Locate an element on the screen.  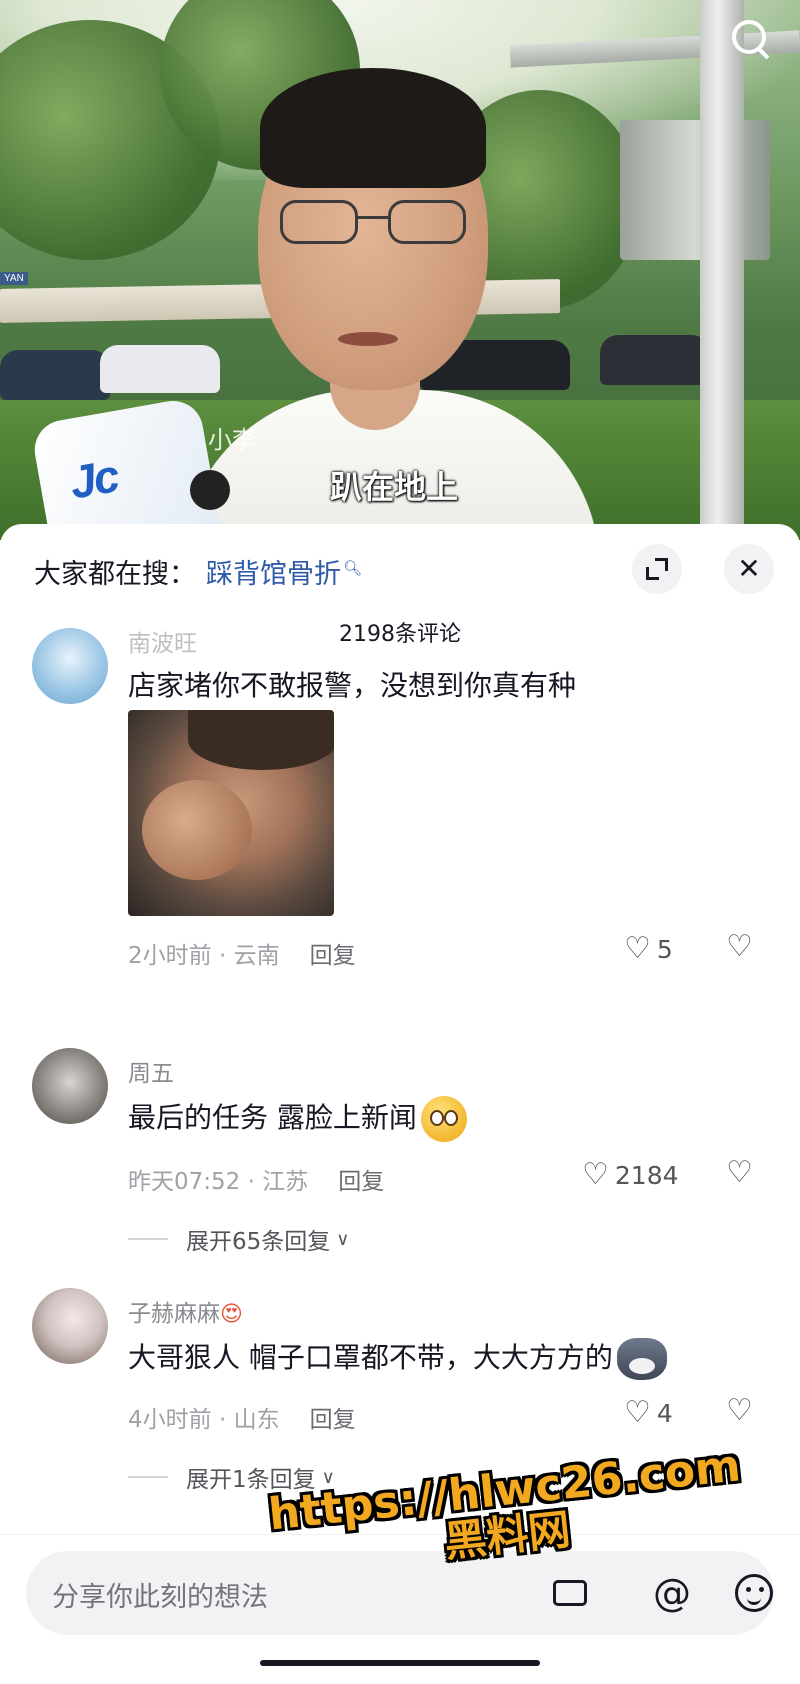
video-sign: YAN is located at coordinates (14, 278).